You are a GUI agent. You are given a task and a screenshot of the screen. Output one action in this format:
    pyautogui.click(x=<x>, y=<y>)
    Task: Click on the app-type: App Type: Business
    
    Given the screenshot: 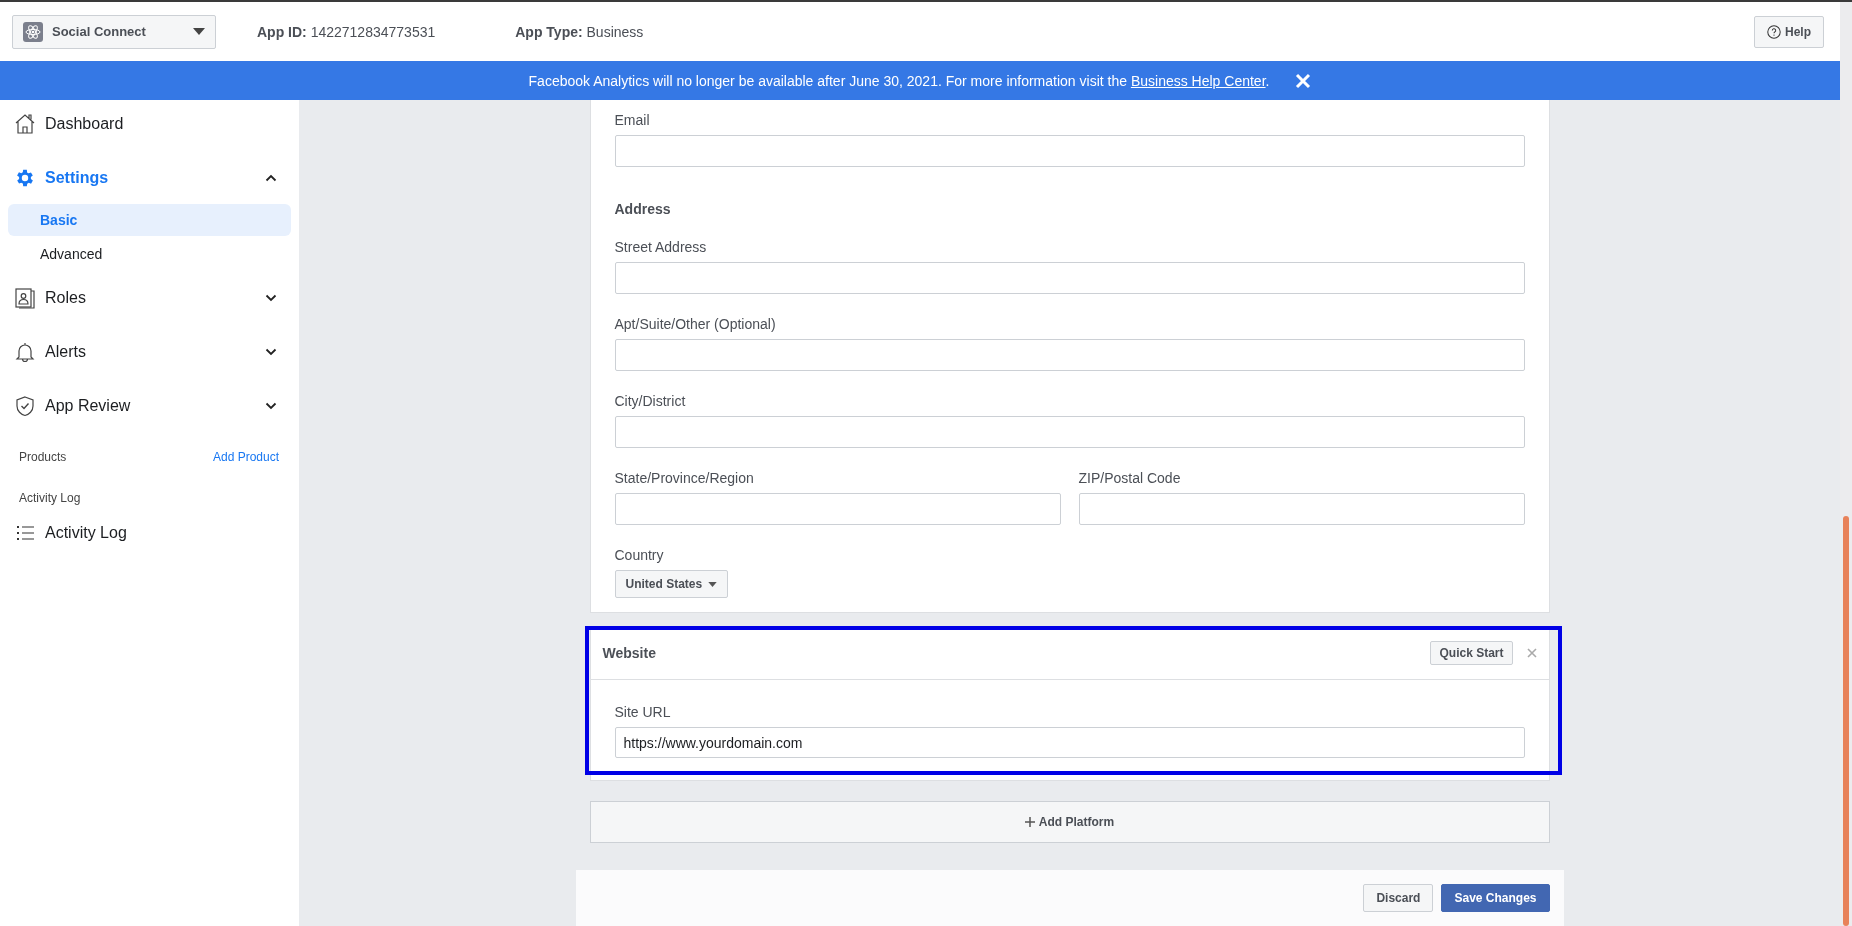 What is the action you would take?
    pyautogui.click(x=579, y=31)
    